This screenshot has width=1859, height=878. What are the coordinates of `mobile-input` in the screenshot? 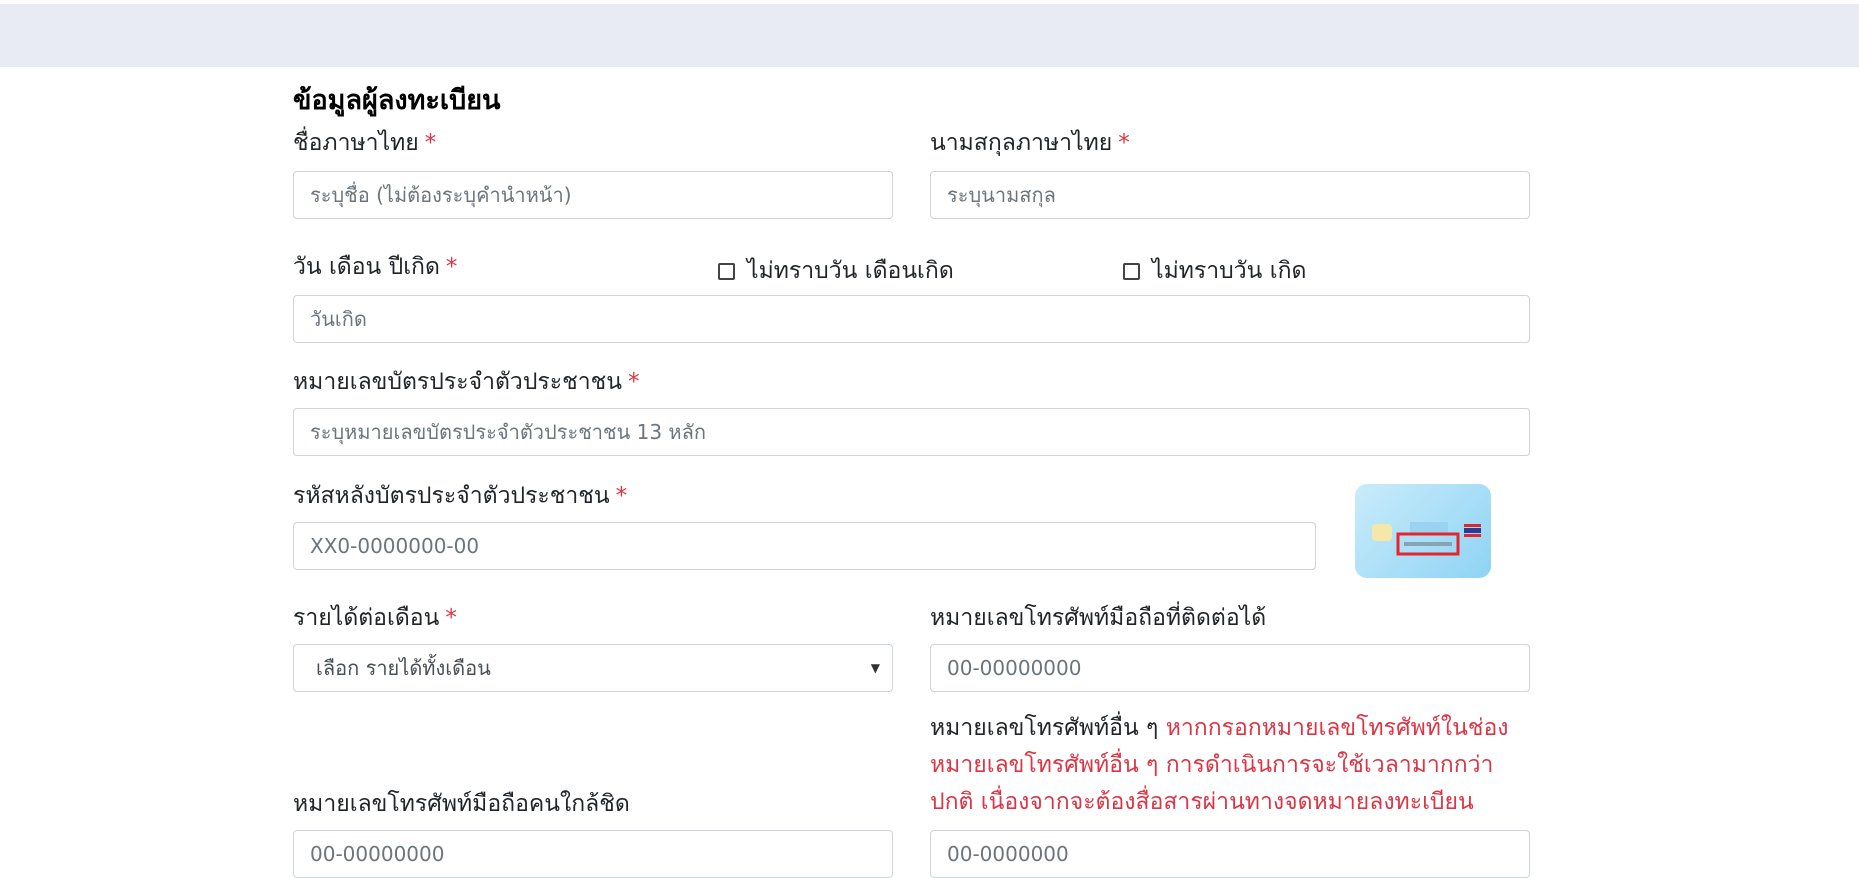 It's located at (1230, 668).